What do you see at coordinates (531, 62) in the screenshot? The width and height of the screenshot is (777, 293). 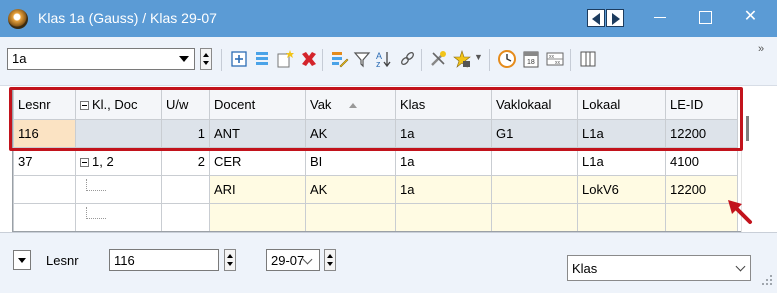 I see `svg-text: 18` at bounding box center [531, 62].